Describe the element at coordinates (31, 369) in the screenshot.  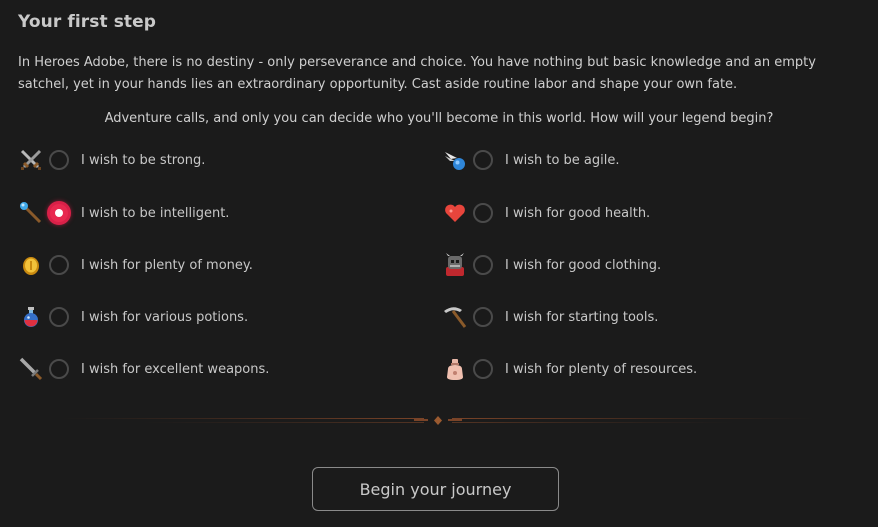
I see `sword-icon` at that location.